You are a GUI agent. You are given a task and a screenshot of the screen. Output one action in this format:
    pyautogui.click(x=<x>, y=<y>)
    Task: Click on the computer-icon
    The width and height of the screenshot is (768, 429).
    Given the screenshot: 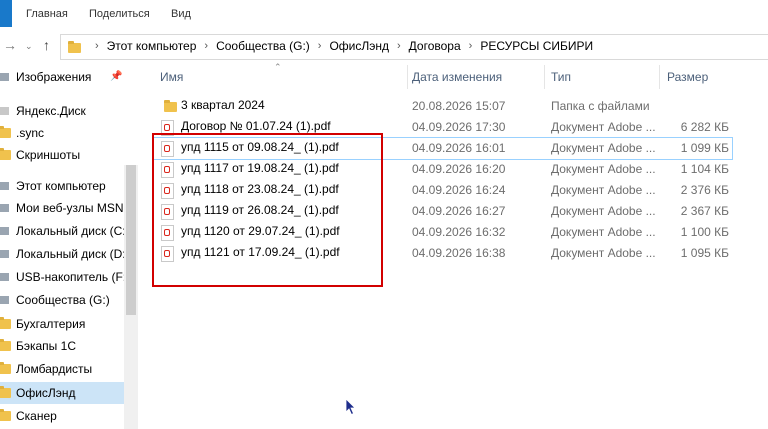 What is the action you would take?
    pyautogui.click(x=8, y=186)
    